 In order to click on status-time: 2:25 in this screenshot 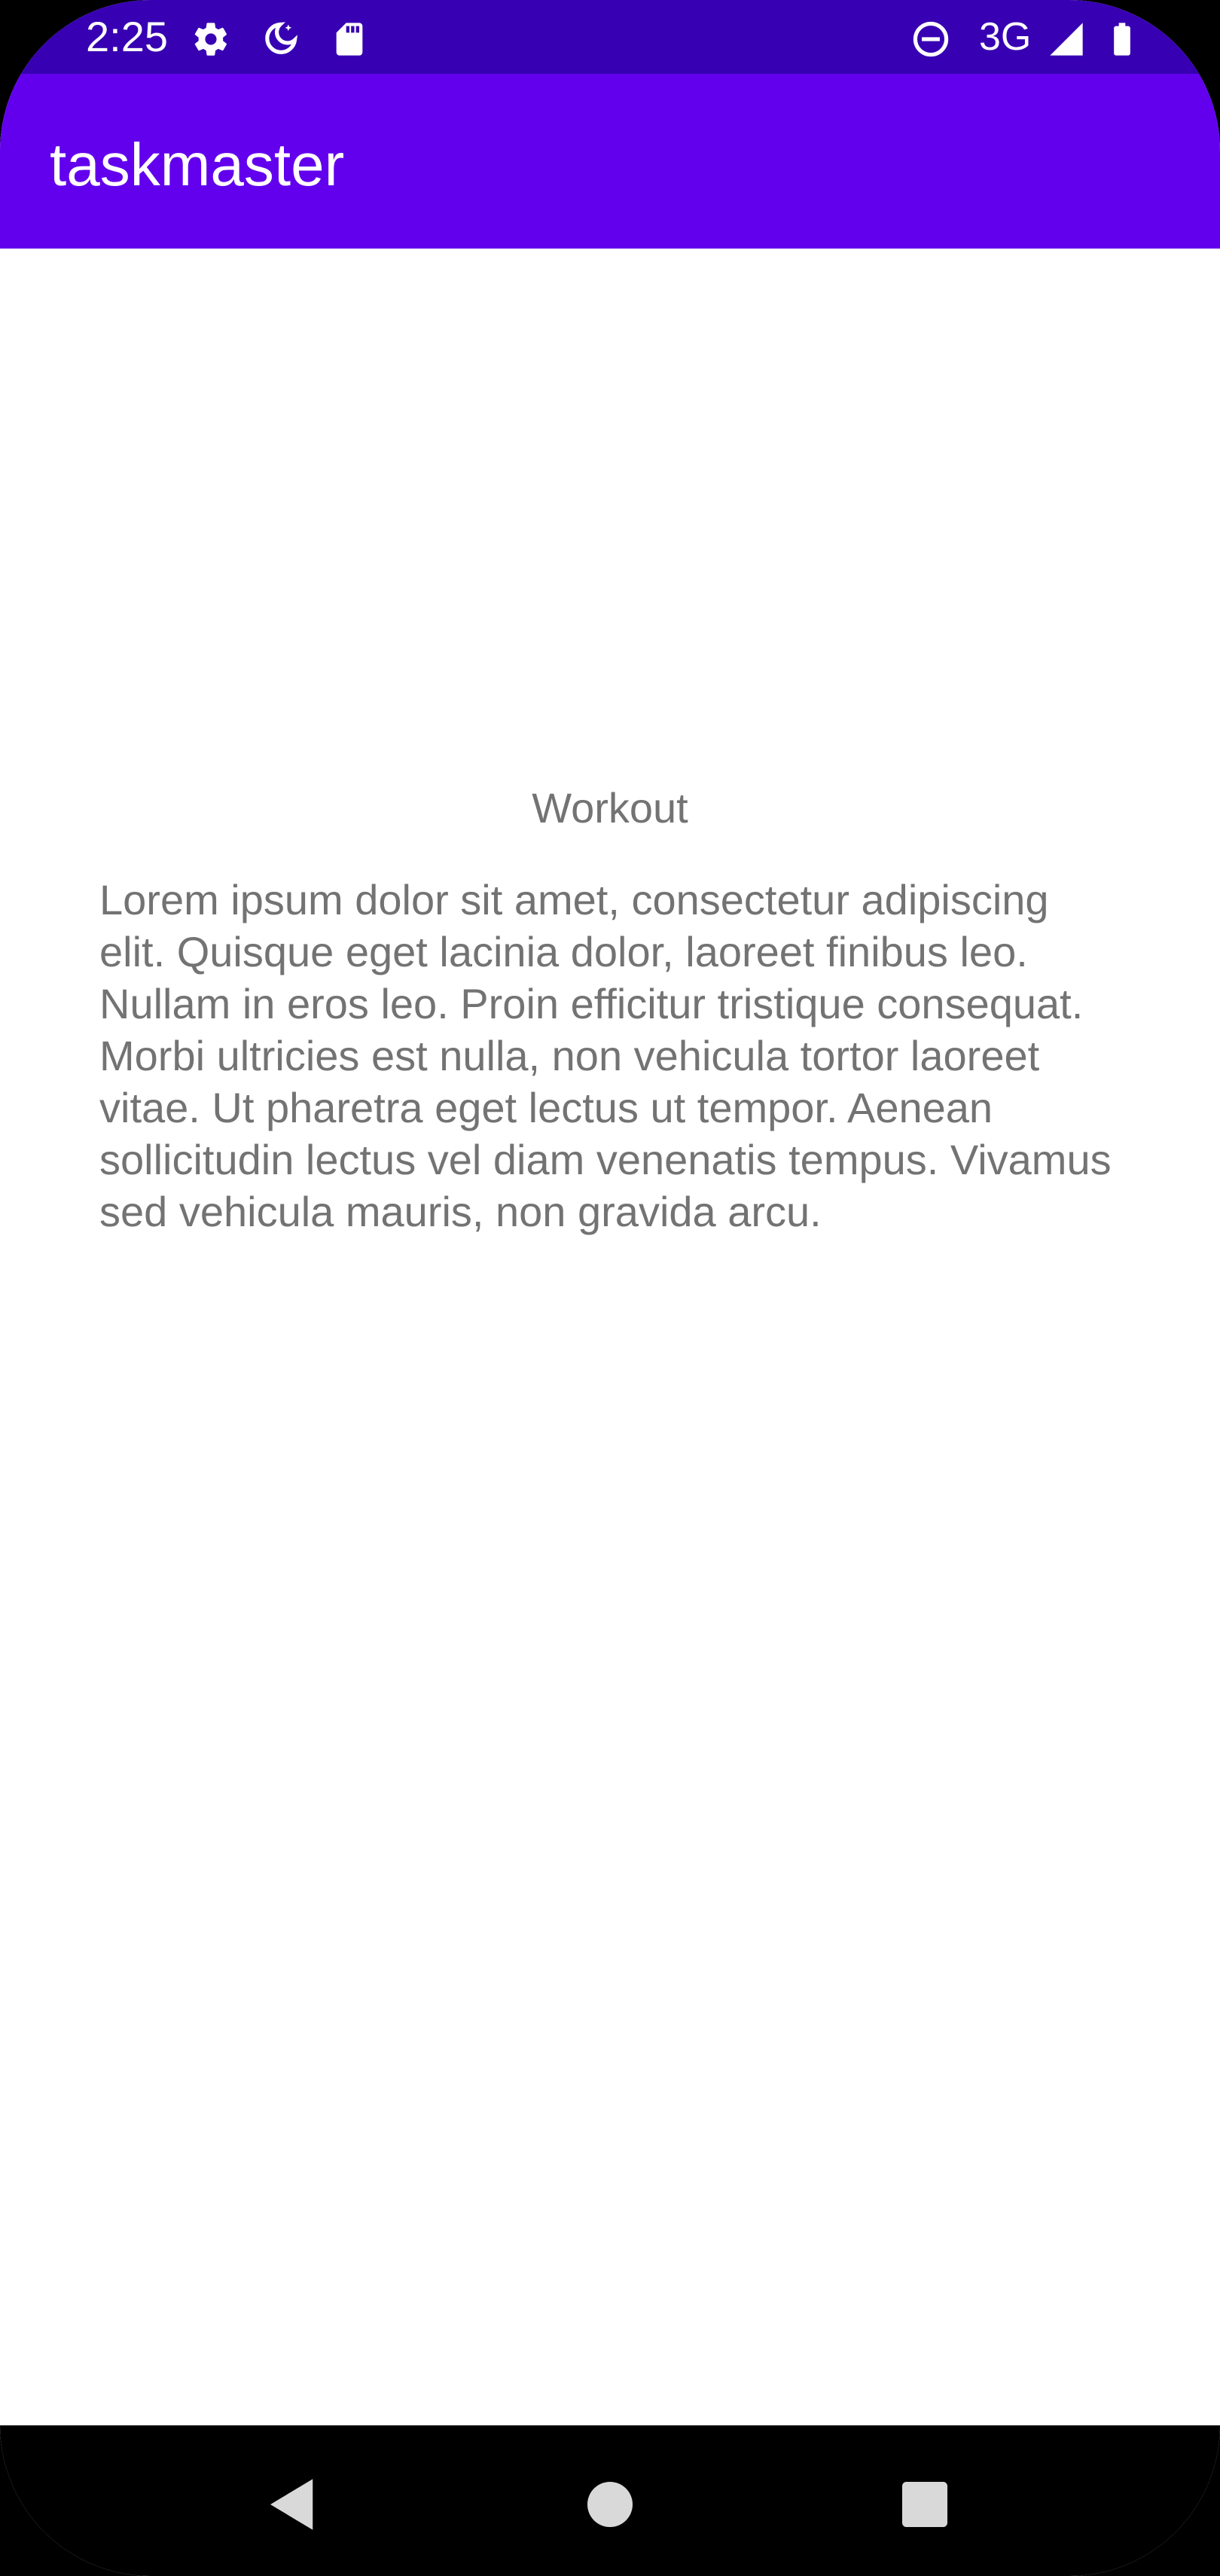, I will do `click(127, 36)`.